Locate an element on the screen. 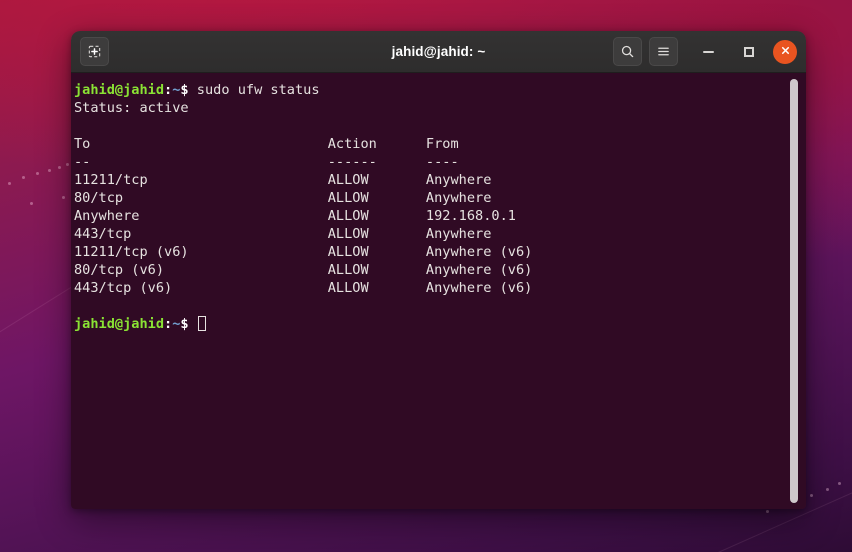 The width and height of the screenshot is (852, 552). menu-button is located at coordinates (663, 51).